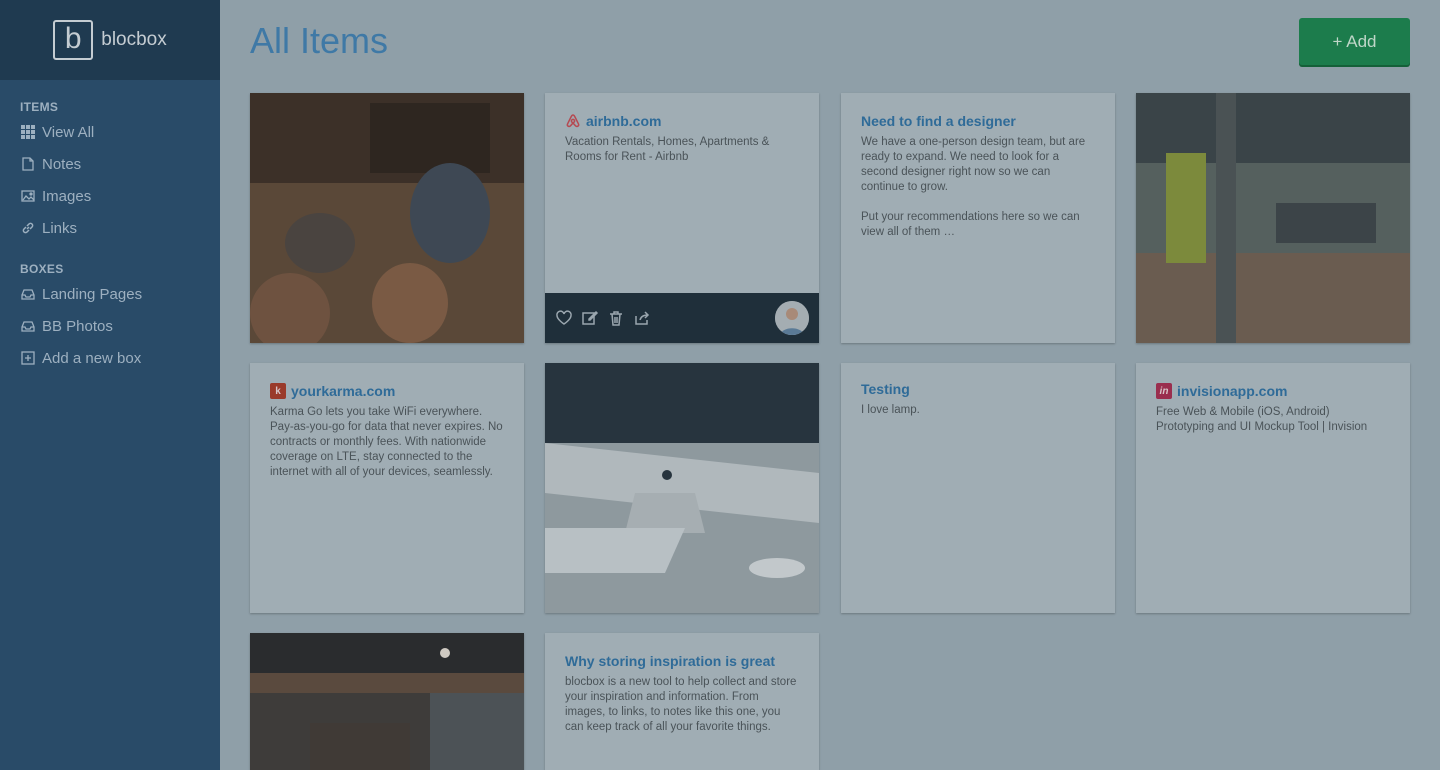  What do you see at coordinates (278, 391) in the screenshot?
I see `yourkarma-icon: k` at bounding box center [278, 391].